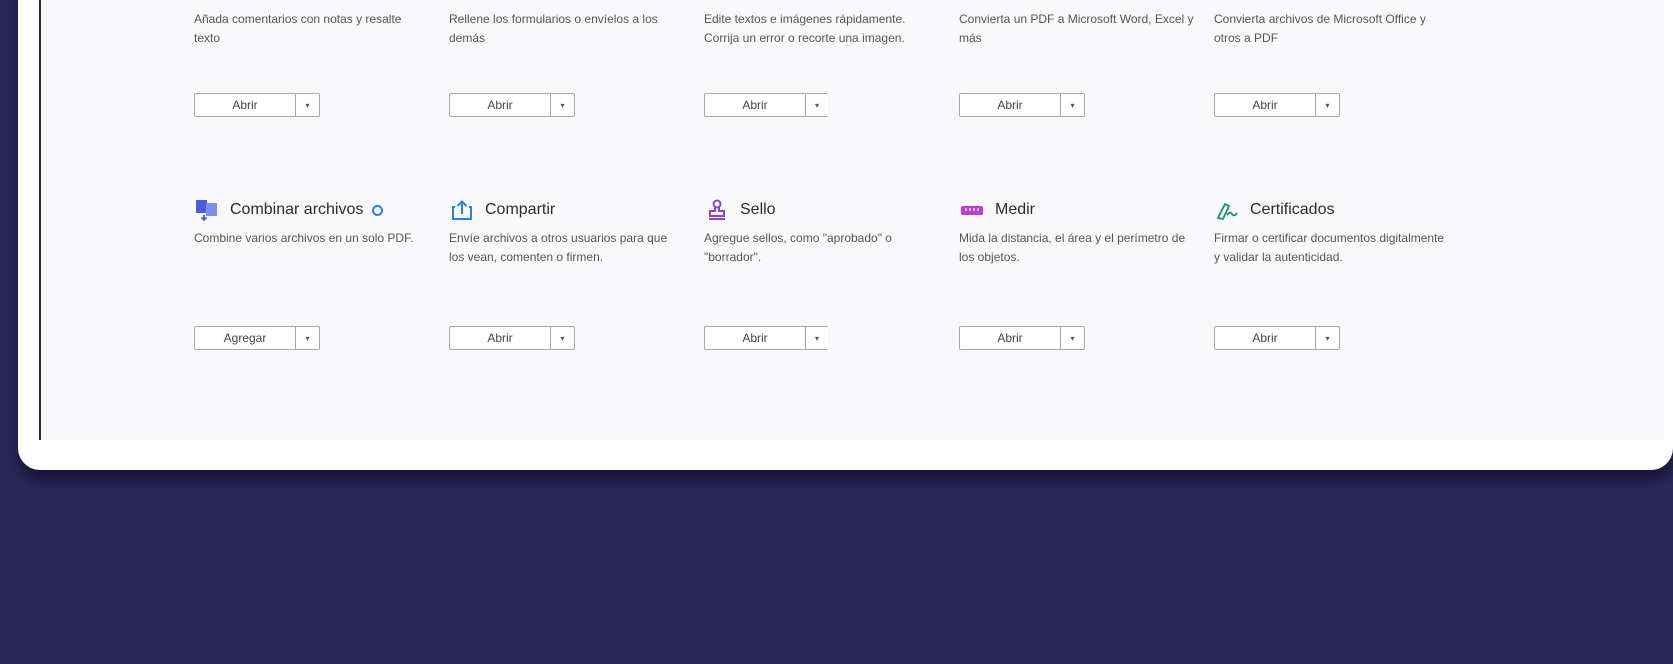 The width and height of the screenshot is (1673, 664). I want to click on tool-title: Compartir, so click(520, 210).